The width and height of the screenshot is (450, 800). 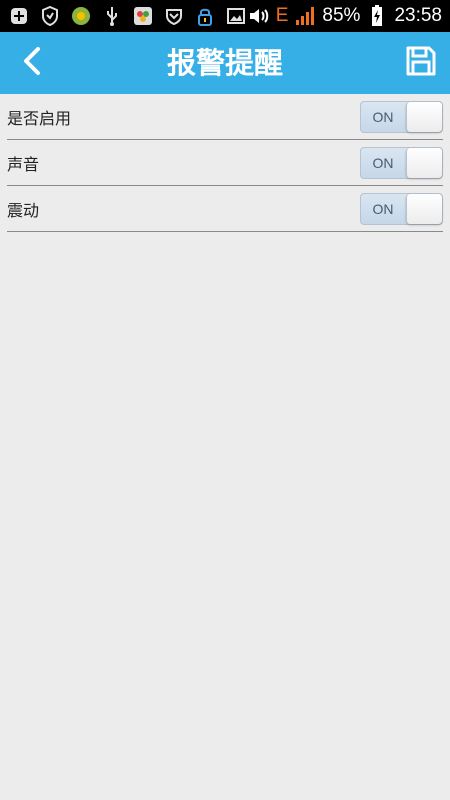 I want to click on setting-row-vibrate: 震动 ON, so click(x=225, y=209).